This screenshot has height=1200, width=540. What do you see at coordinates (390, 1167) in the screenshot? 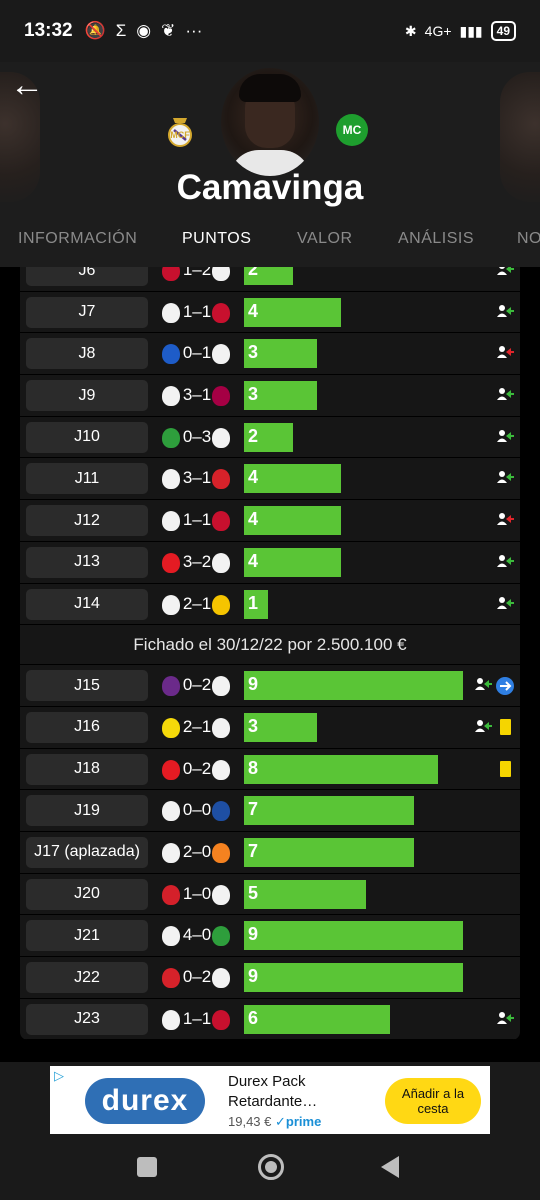
I see `back-icon` at bounding box center [390, 1167].